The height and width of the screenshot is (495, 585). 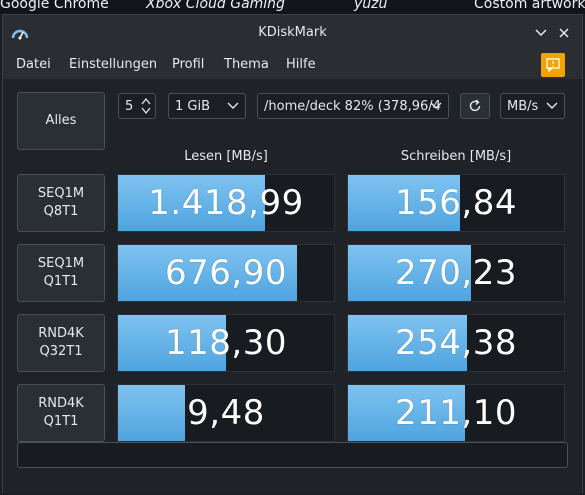 I want to click on read-result-value: 1.418,99, so click(x=226, y=203).